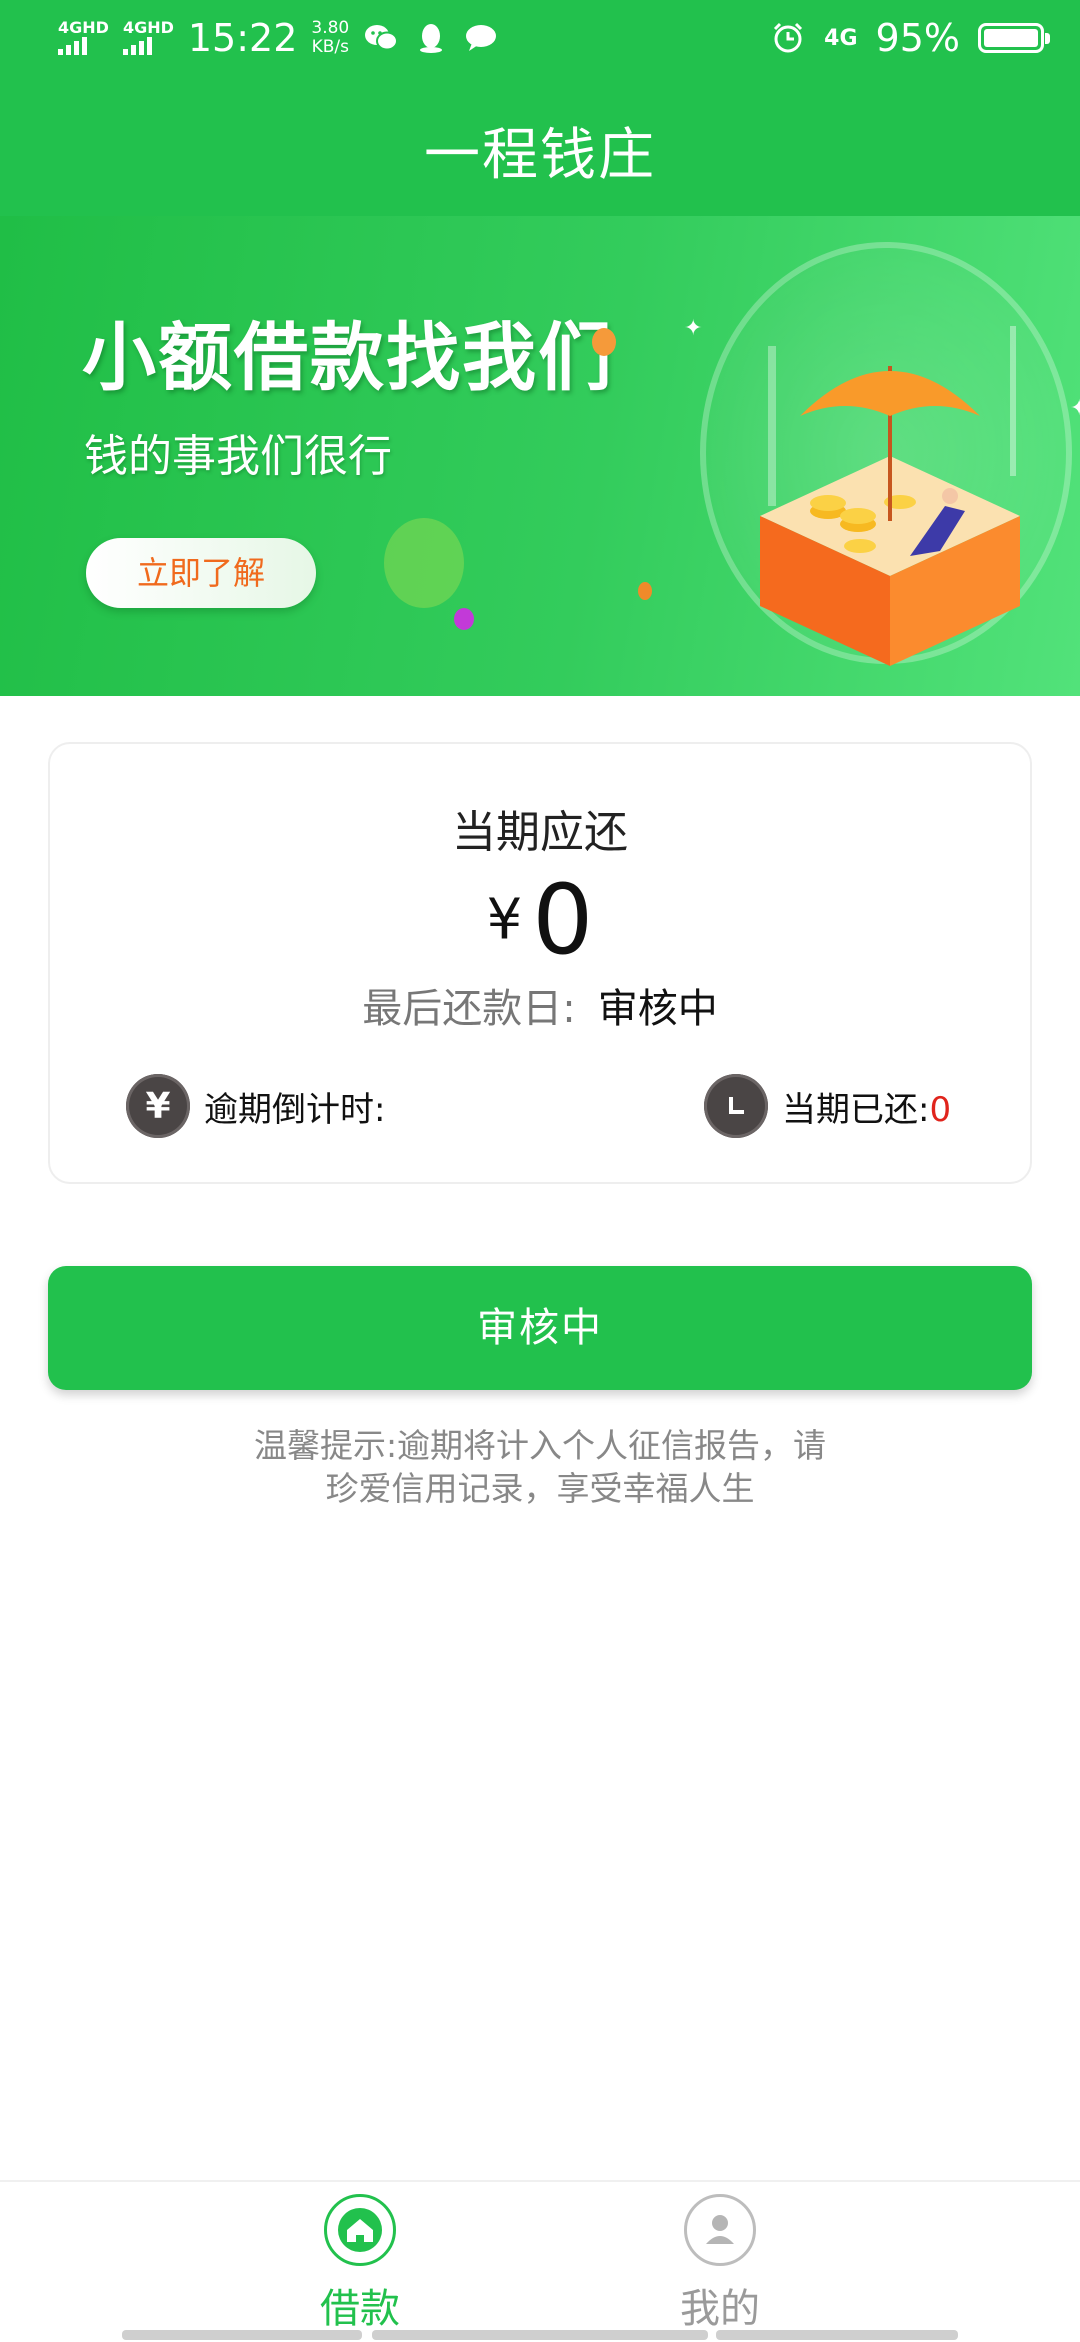 The height and width of the screenshot is (2342, 1080). Describe the element at coordinates (348, 358) in the screenshot. I see `banner-headline: 小额借款找我们` at that location.